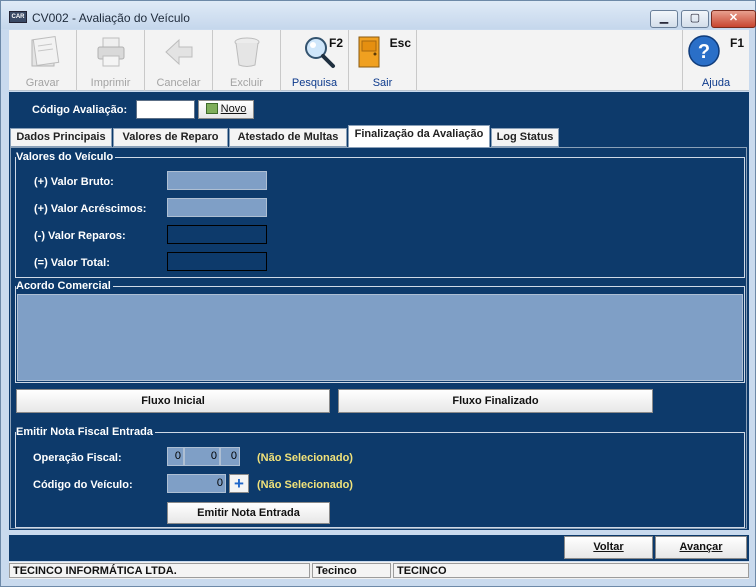  Describe the element at coordinates (217, 207) in the screenshot. I see `valor-acrescimos-field` at that location.